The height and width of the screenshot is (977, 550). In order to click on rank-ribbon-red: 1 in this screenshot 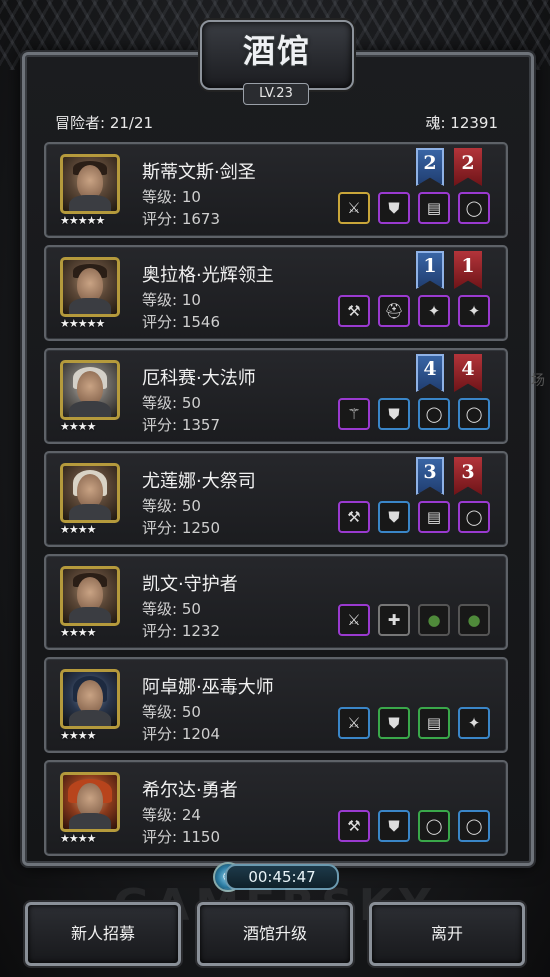, I will do `click(468, 270)`.